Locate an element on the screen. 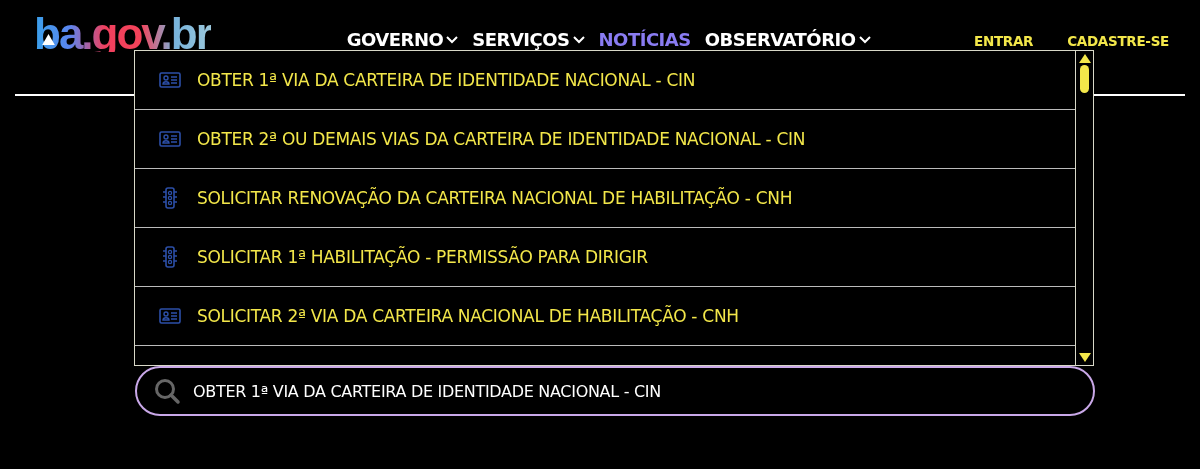 This screenshot has height=469, width=1200. suggestion-item: SOLICITAR 1ª HABILITAÇÃO - PERMISSÃO PARA DIRIGIR is located at coordinates (605, 257).